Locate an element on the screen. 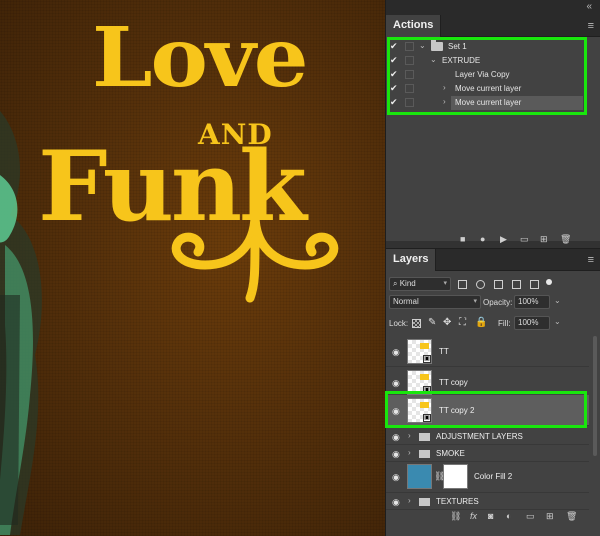  lock-position-icon: ✥ is located at coordinates (447, 322).